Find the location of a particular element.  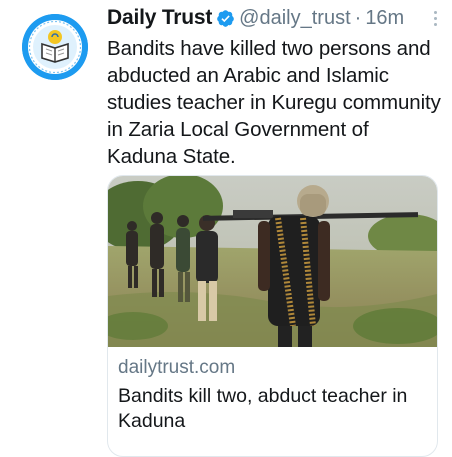

more-options-icon is located at coordinates (435, 18).